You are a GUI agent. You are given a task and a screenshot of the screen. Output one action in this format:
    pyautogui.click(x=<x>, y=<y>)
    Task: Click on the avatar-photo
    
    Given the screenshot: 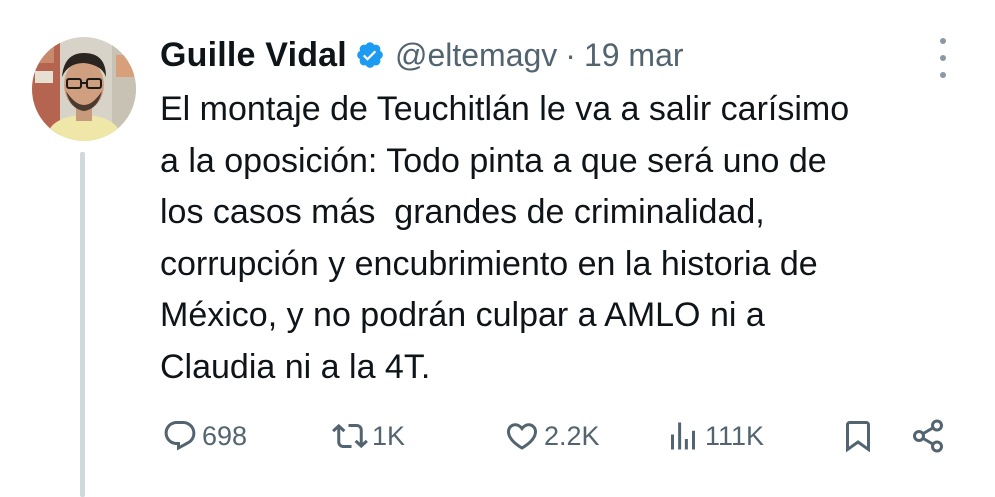 What is the action you would take?
    pyautogui.click(x=84, y=89)
    